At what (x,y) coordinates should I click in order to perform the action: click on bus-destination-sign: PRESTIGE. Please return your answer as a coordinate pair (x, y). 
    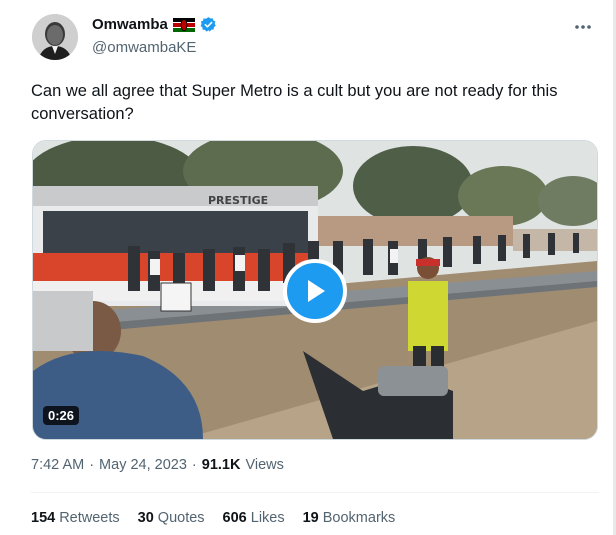
    Looking at the image, I should click on (238, 200).